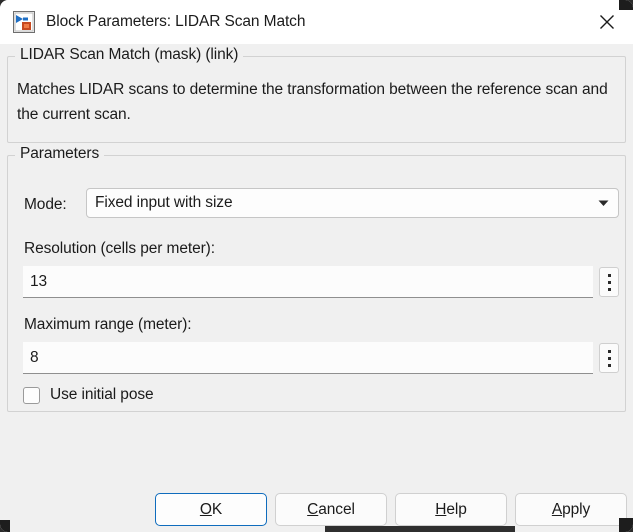 The width and height of the screenshot is (633, 532). I want to click on help-button: Help, so click(451, 509).